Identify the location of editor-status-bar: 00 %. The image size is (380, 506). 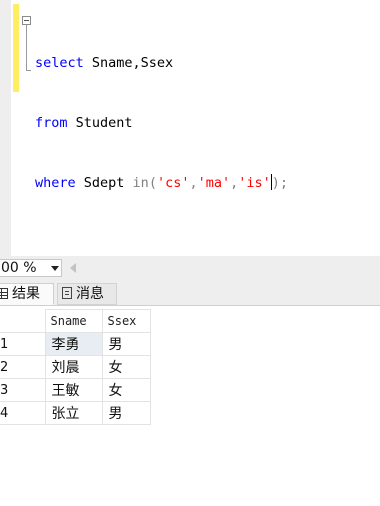
(190, 268).